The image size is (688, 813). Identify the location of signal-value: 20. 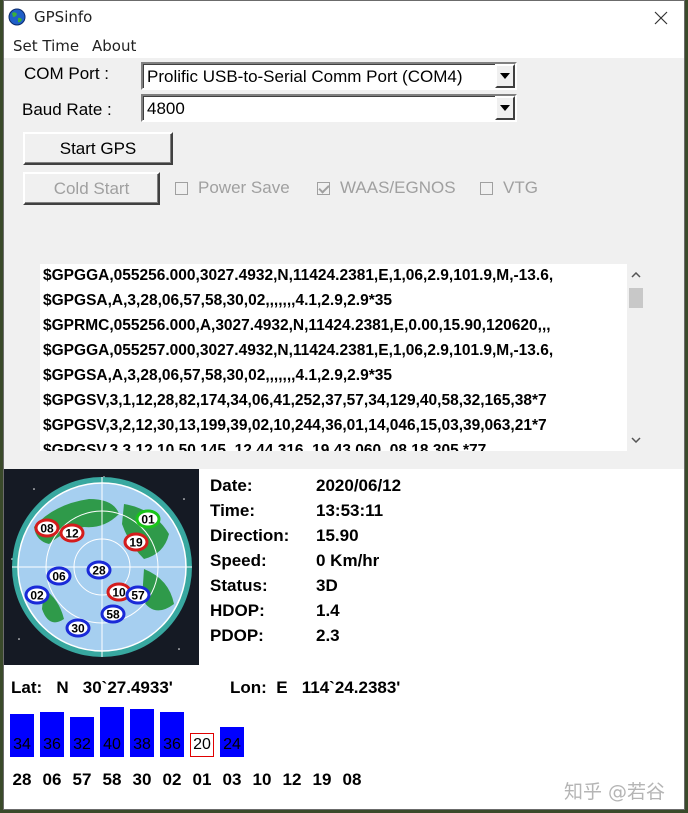
(202, 745).